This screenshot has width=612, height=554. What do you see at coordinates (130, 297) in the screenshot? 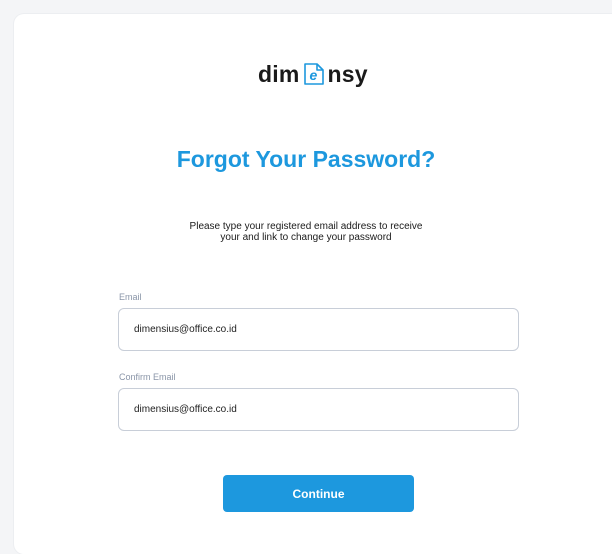
I see `email-label: Email` at bounding box center [130, 297].